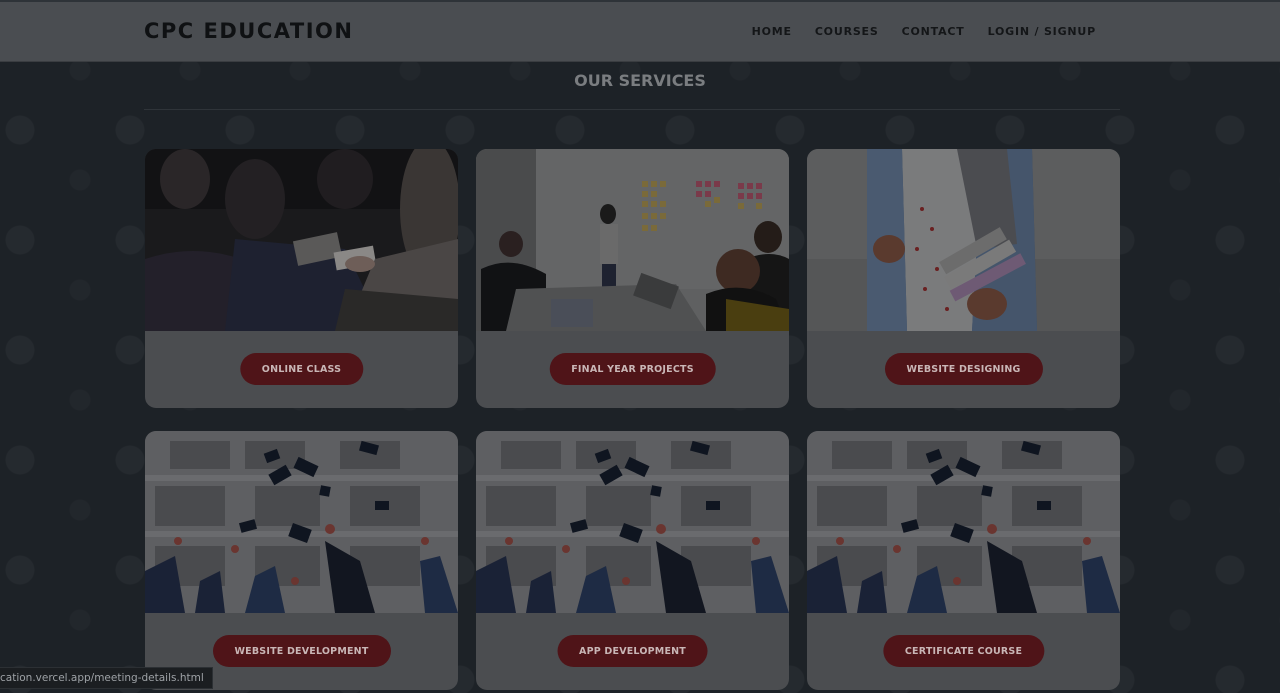 Image resolution: width=1280 pixels, height=693 pixels. I want to click on online-class-button: ONLINE CLASS, so click(301, 369).